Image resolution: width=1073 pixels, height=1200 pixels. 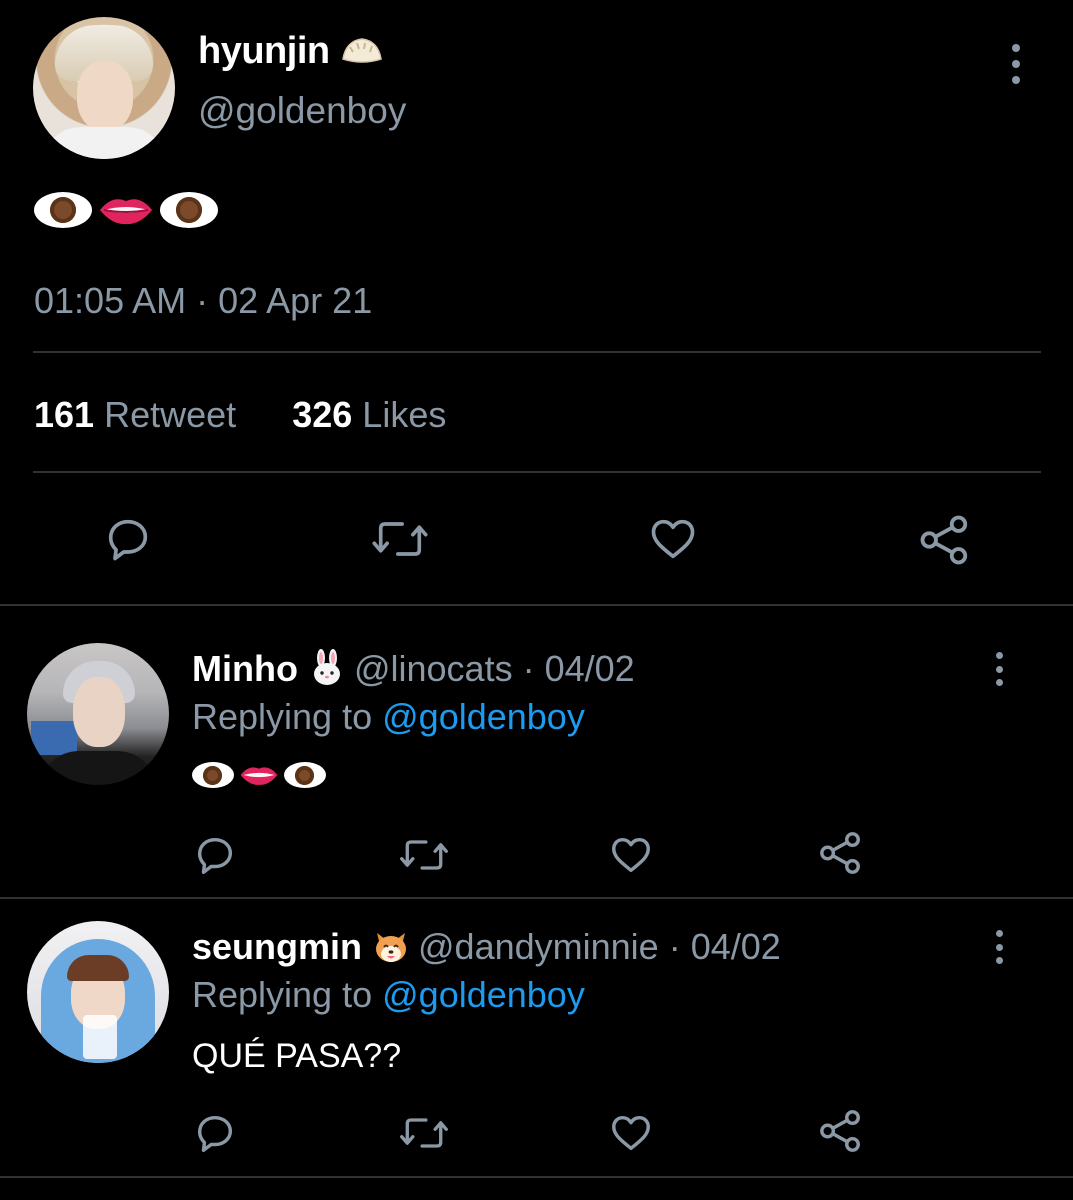 I want to click on avatar-hyunjin, so click(x=104, y=88).